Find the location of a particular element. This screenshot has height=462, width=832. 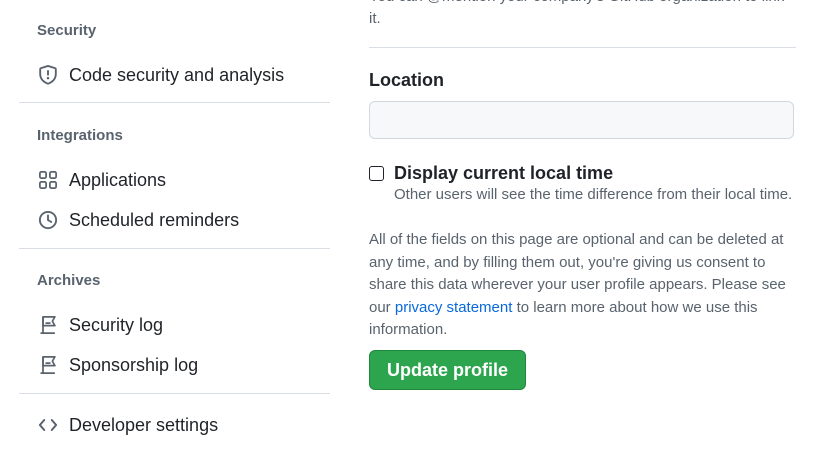

sidebar-item-sponsorship-log: Sponsorship log is located at coordinates (117, 365).